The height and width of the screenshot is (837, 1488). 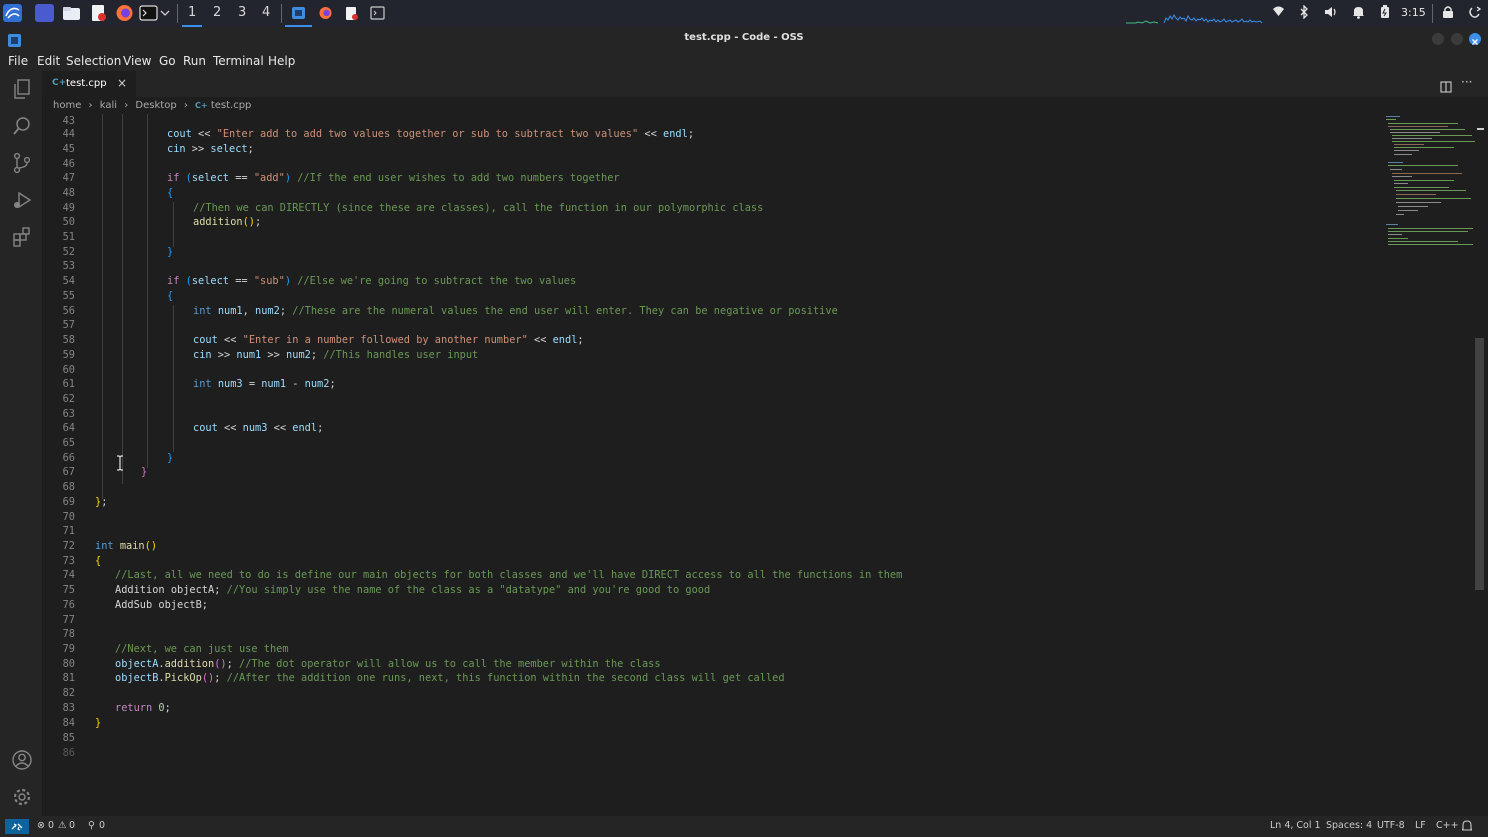 What do you see at coordinates (1466, 82) in the screenshot?
I see `more-actions-icon: ···` at bounding box center [1466, 82].